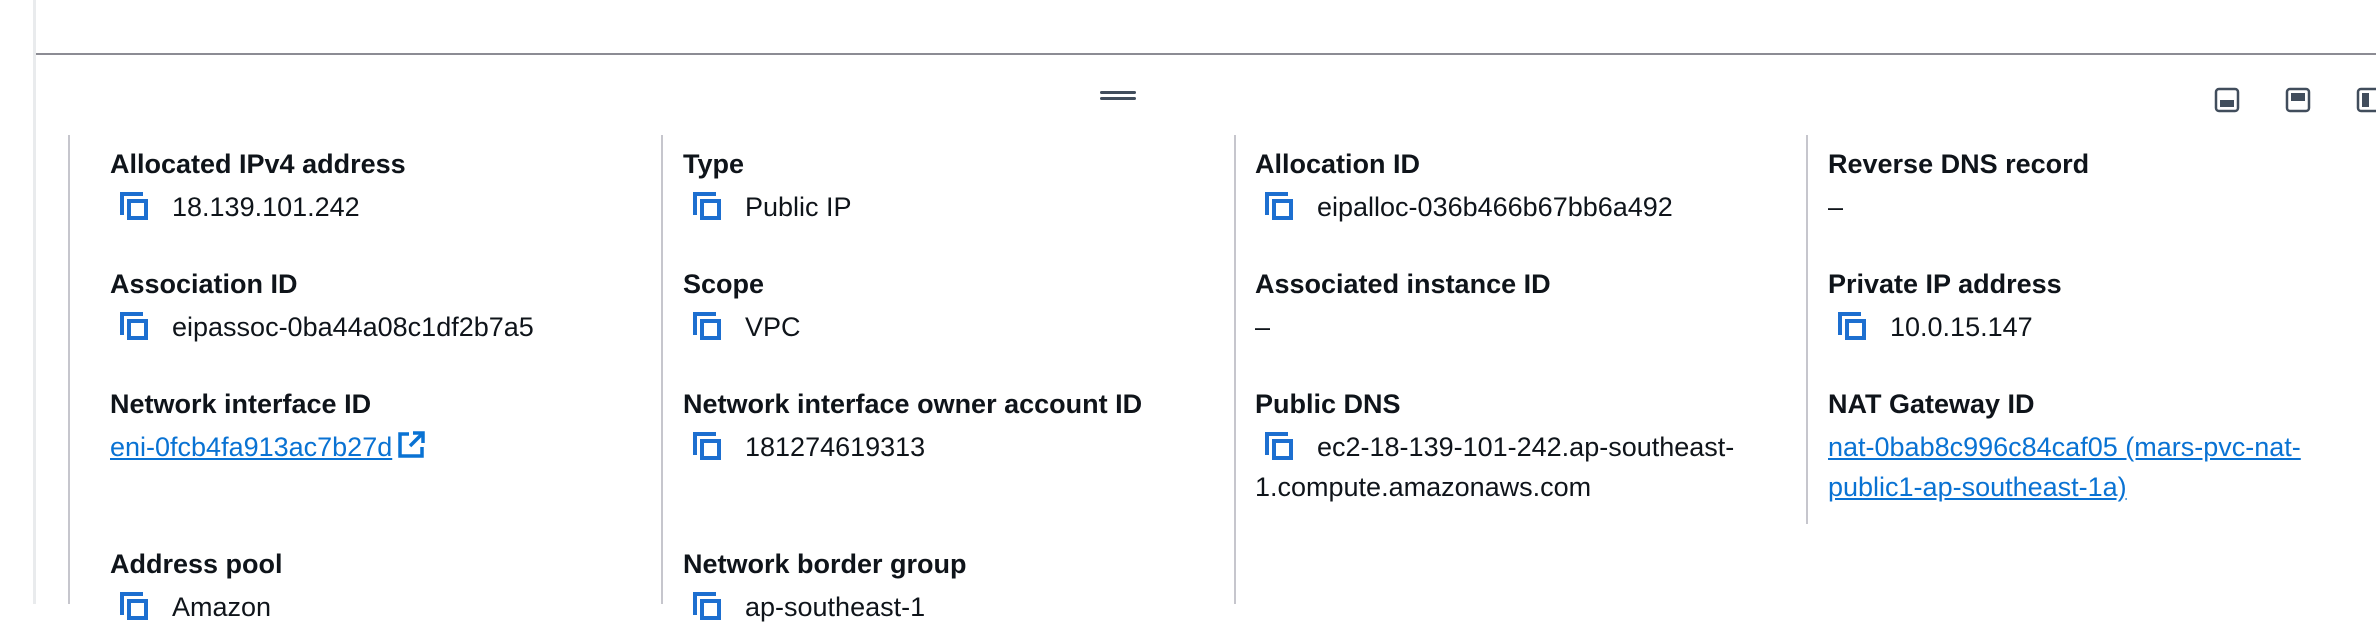  What do you see at coordinates (835, 607) in the screenshot?
I see `field-value: ap-southeast-1` at bounding box center [835, 607].